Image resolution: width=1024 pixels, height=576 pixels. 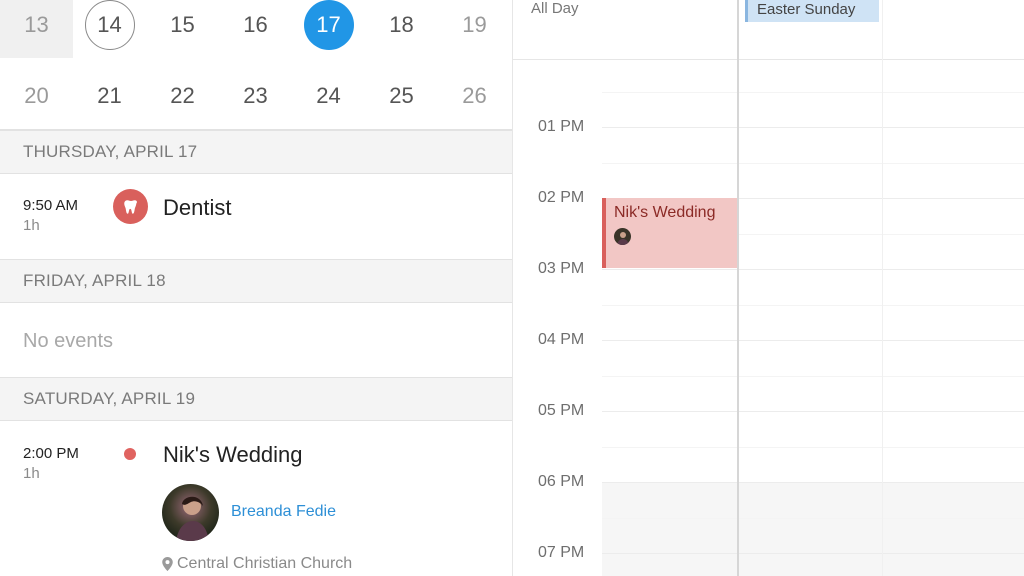 I want to click on event-location: Central Christian Church, so click(x=257, y=564).